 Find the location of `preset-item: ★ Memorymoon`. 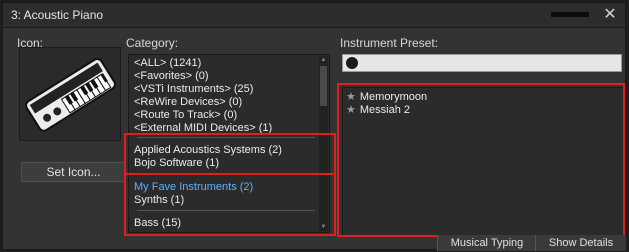

preset-item: ★ Memorymoon is located at coordinates (386, 96).